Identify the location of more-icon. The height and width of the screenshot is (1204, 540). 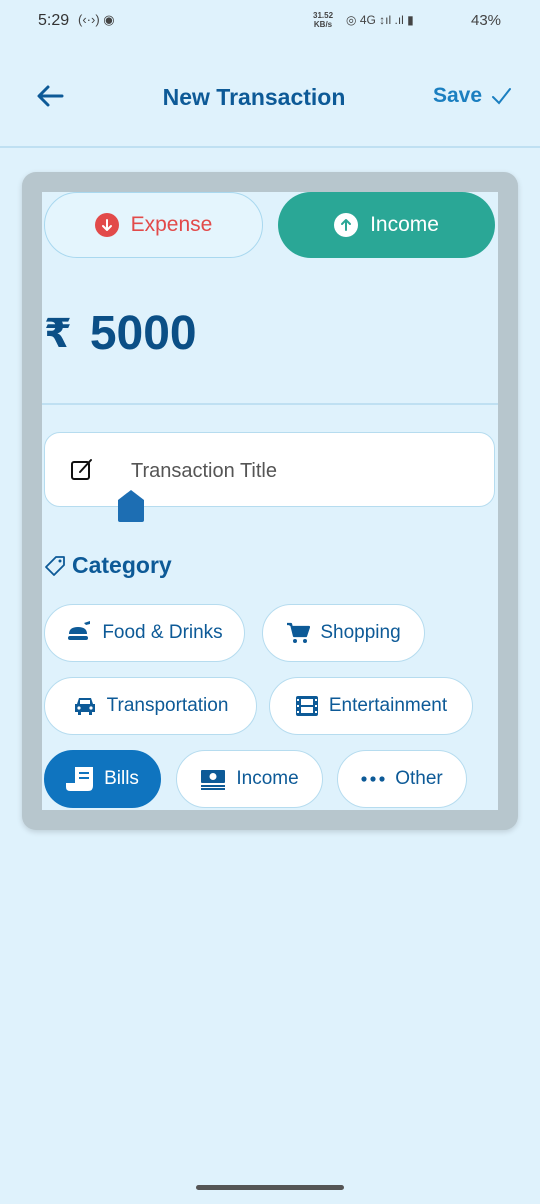
(373, 779).